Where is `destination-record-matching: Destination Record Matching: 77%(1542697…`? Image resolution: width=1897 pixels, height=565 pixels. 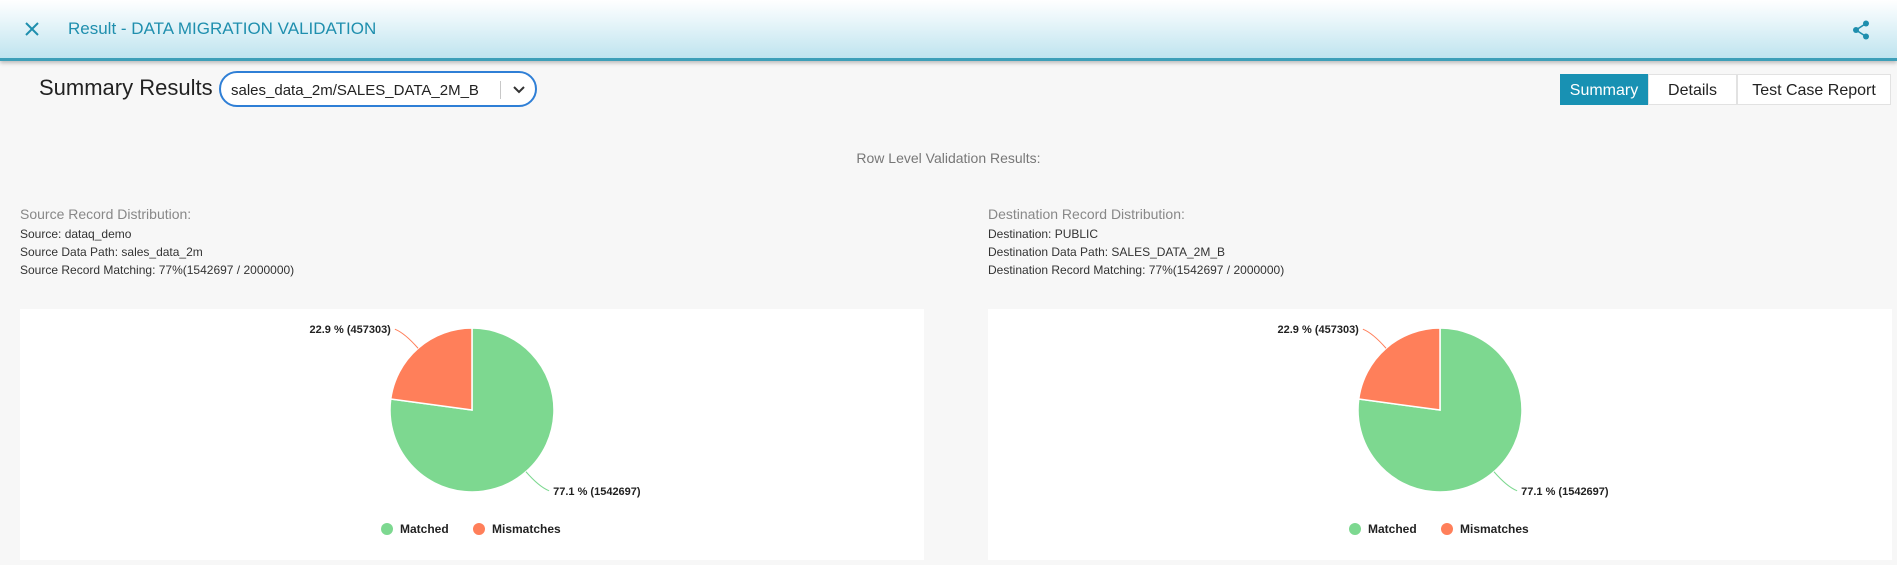
destination-record-matching: Destination Record Matching: 77%(1542697… is located at coordinates (1136, 270).